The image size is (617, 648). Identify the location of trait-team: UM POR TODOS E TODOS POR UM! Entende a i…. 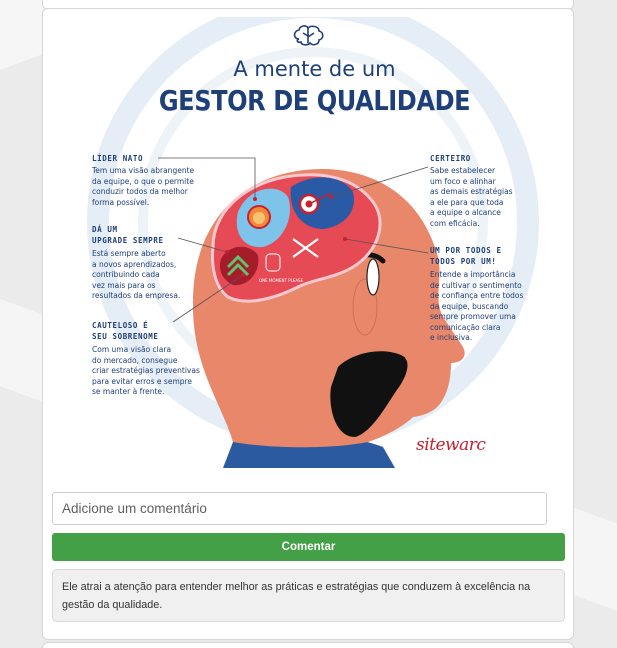
(486, 294).